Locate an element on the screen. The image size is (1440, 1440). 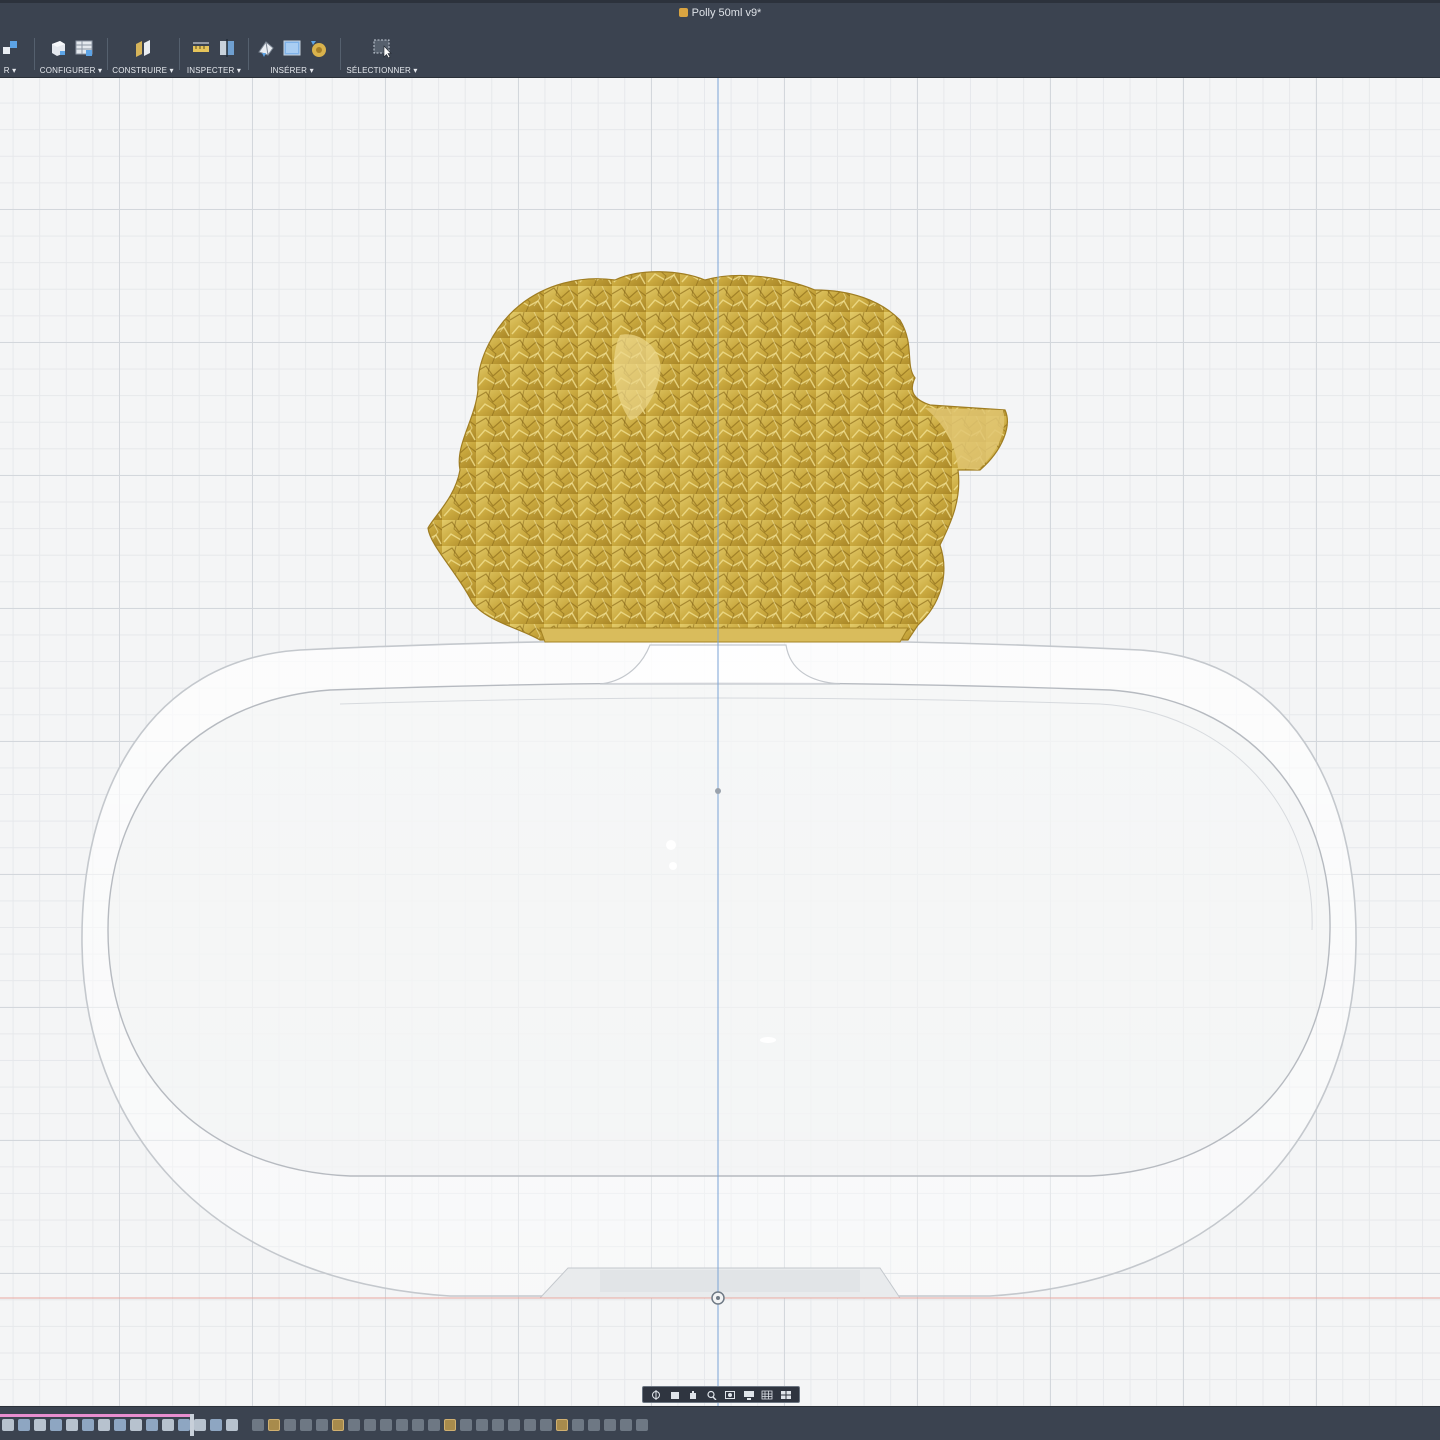
document-title-text: Polly 50ml v9* is located at coordinates (726, 13).